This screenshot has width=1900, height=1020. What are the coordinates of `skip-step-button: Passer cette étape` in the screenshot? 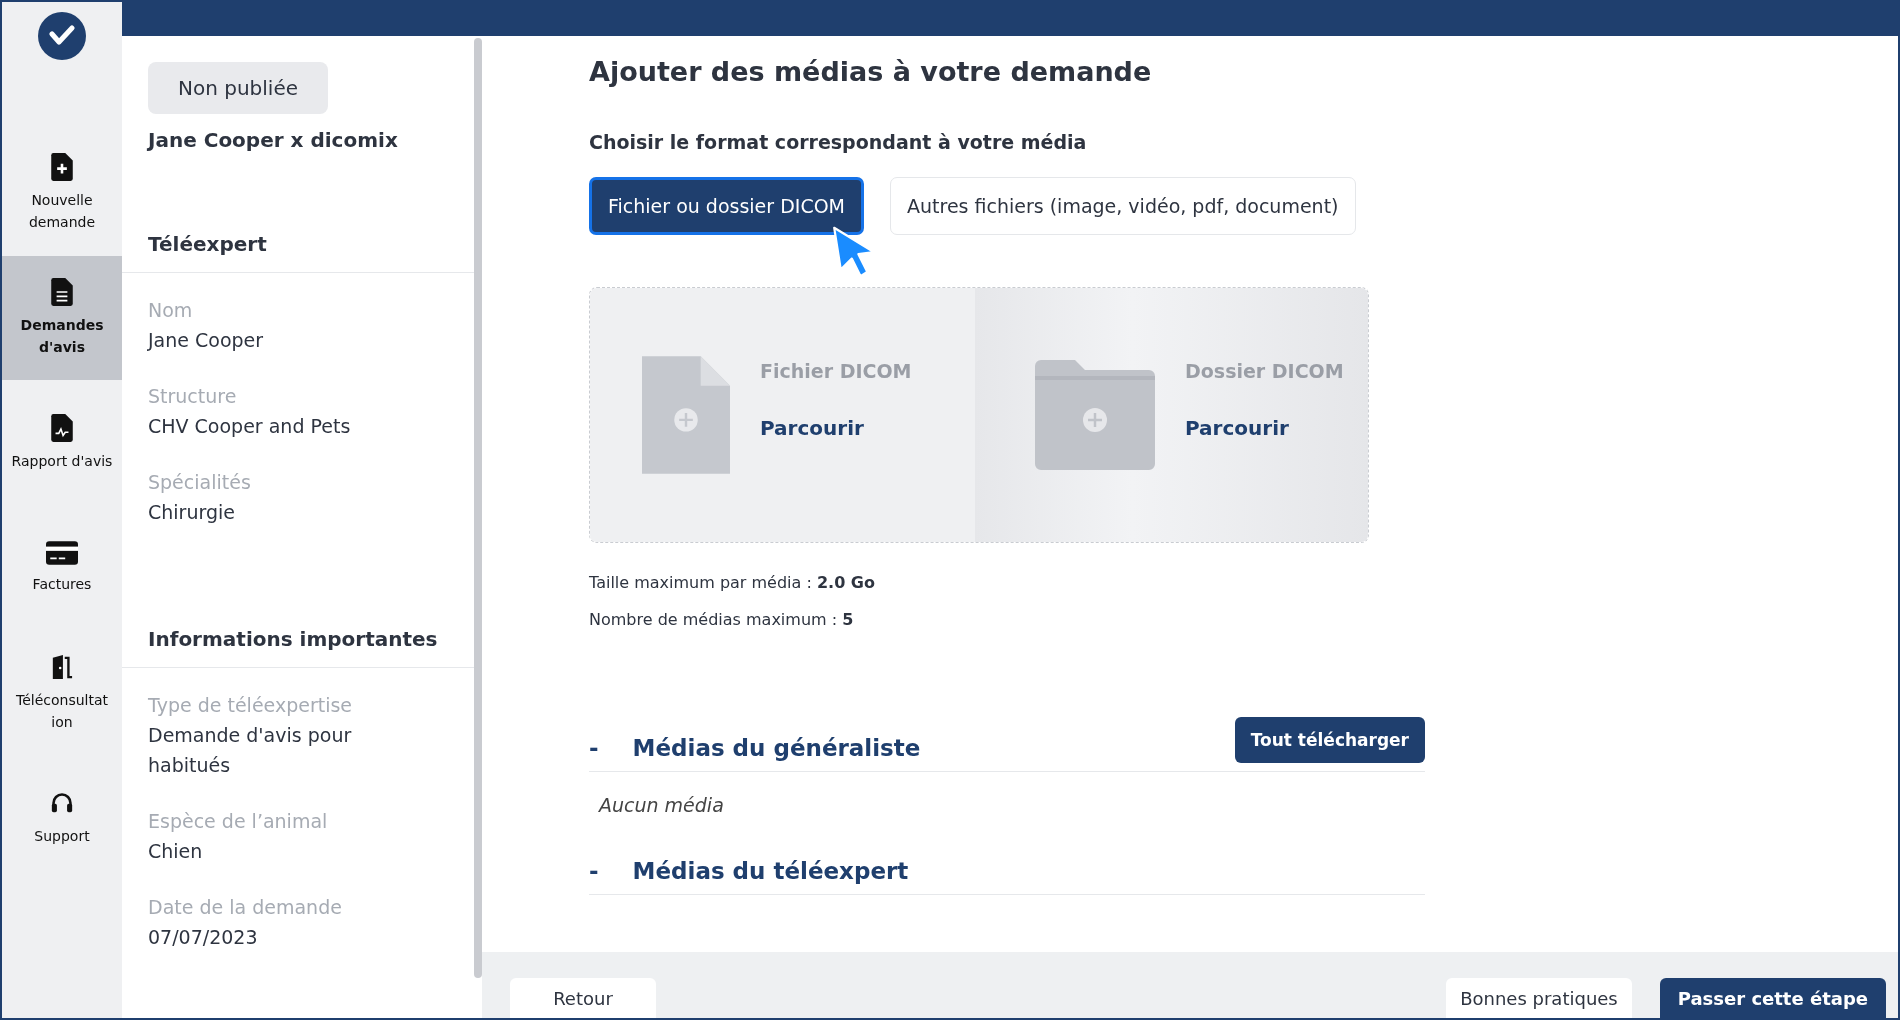 It's located at (1772, 998).